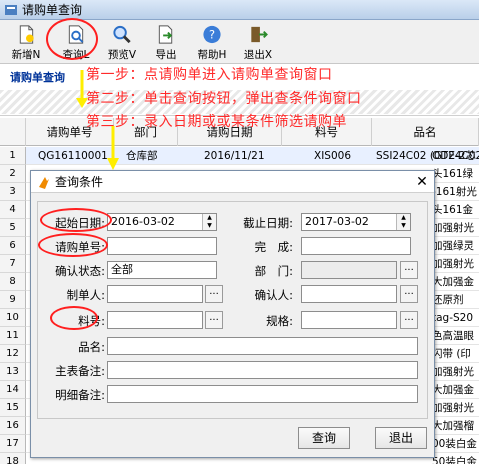 The image size is (479, 464). I want to click on name-cell-fragment: tag-S20, so click(453, 318).